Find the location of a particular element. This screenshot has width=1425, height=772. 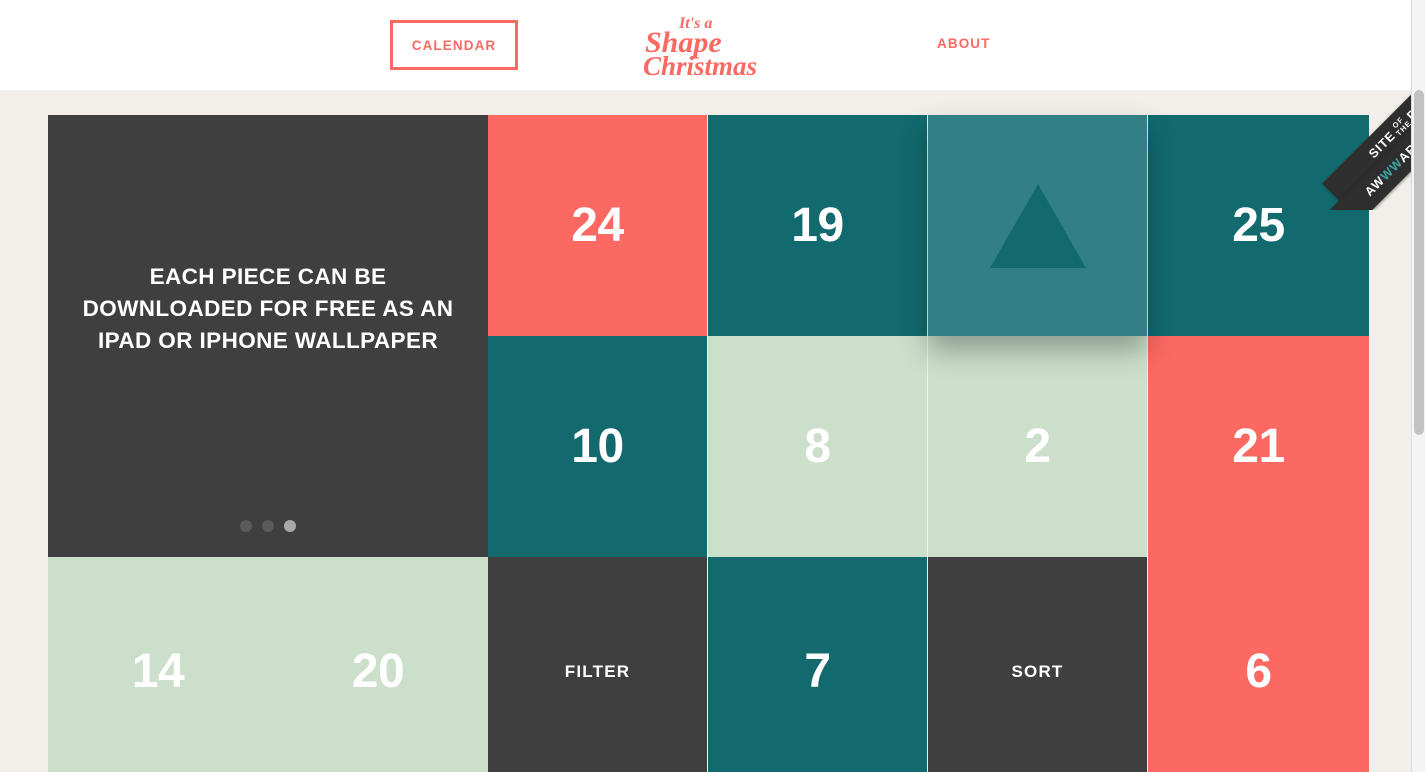

calendar-tile-day-14: 14 is located at coordinates (158, 664).